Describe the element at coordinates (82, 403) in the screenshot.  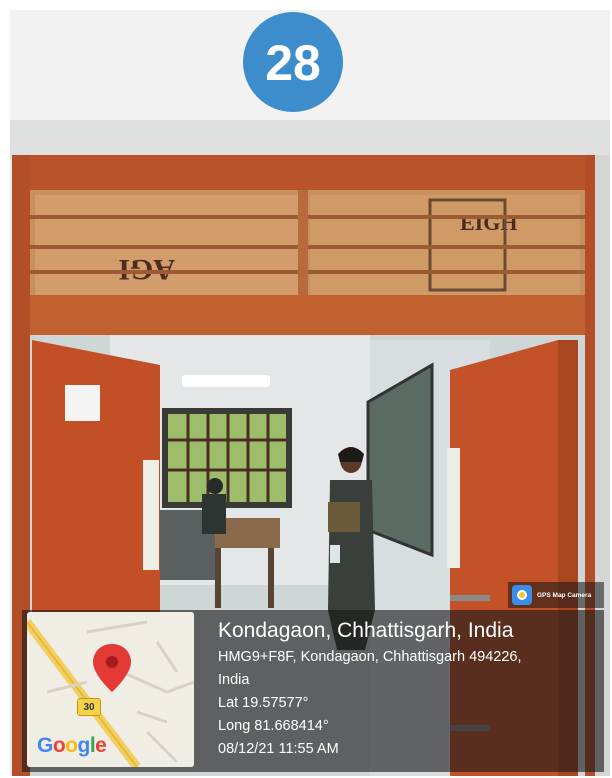
I see `door-paper-note` at that location.